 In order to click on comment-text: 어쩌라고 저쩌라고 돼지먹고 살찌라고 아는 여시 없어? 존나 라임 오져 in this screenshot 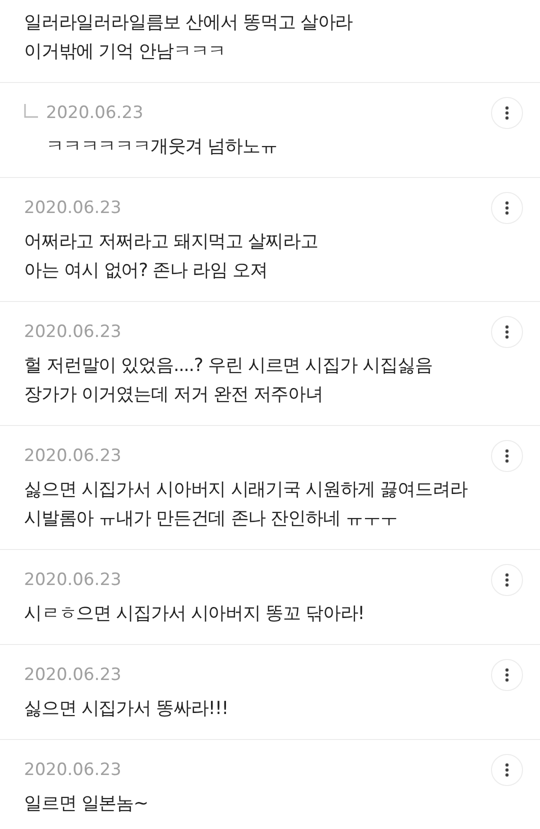, I will do `click(171, 256)`.